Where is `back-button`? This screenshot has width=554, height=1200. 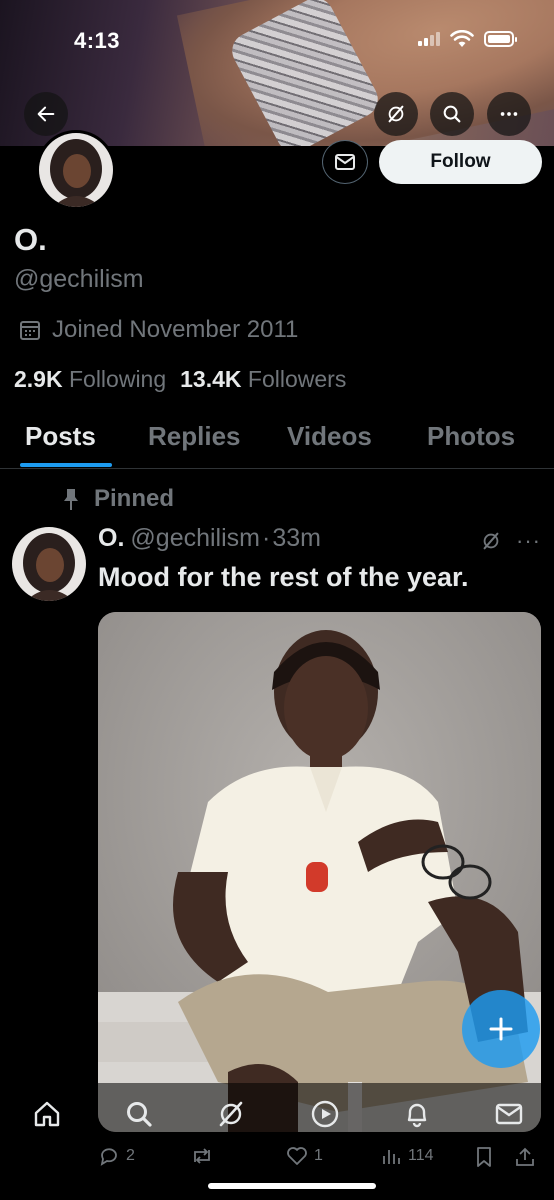 back-button is located at coordinates (46, 114).